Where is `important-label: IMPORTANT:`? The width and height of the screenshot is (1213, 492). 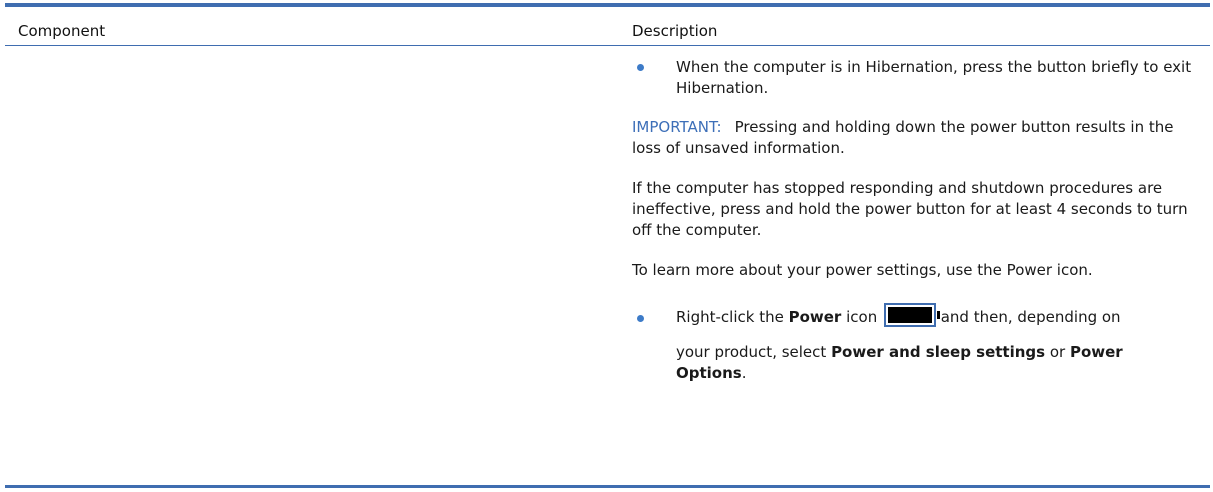
important-label: IMPORTANT: is located at coordinates (677, 127).